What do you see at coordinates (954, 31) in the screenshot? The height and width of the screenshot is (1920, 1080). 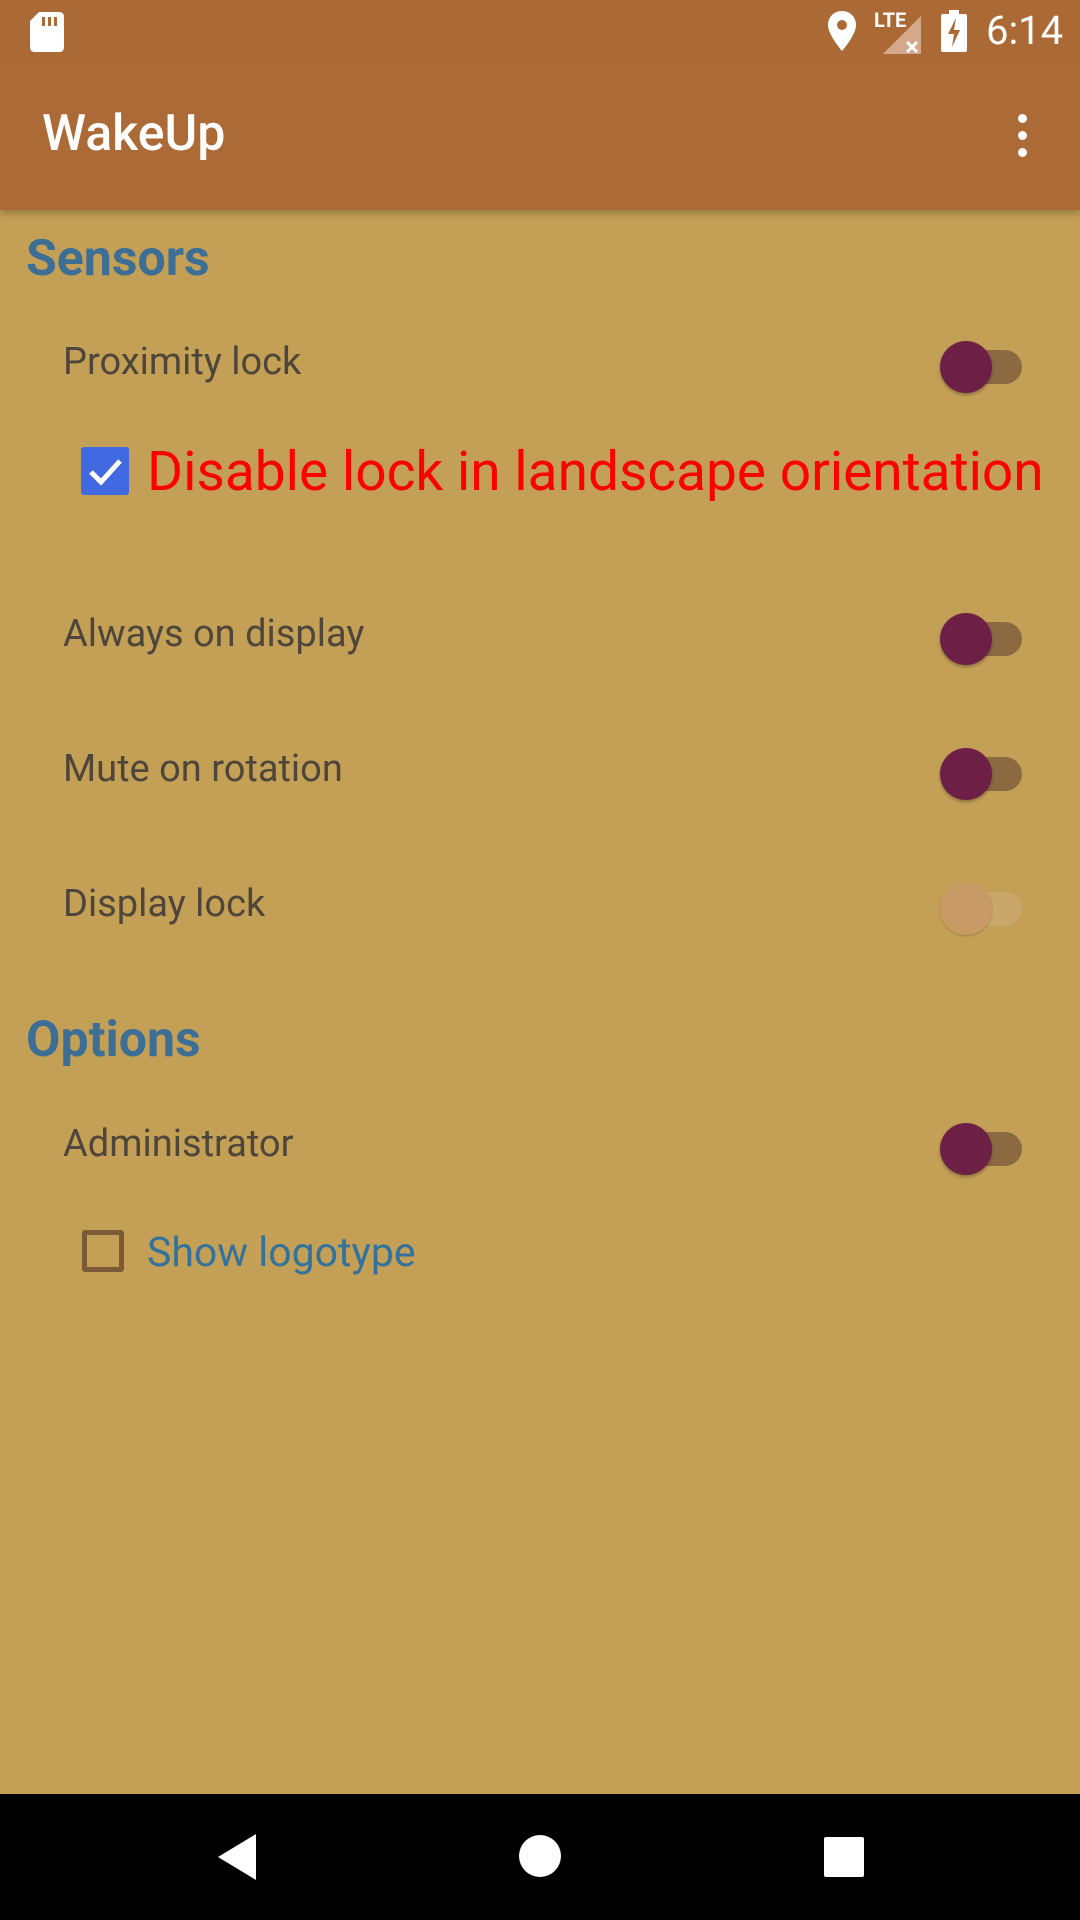 I see `battery-charging-icon` at bounding box center [954, 31].